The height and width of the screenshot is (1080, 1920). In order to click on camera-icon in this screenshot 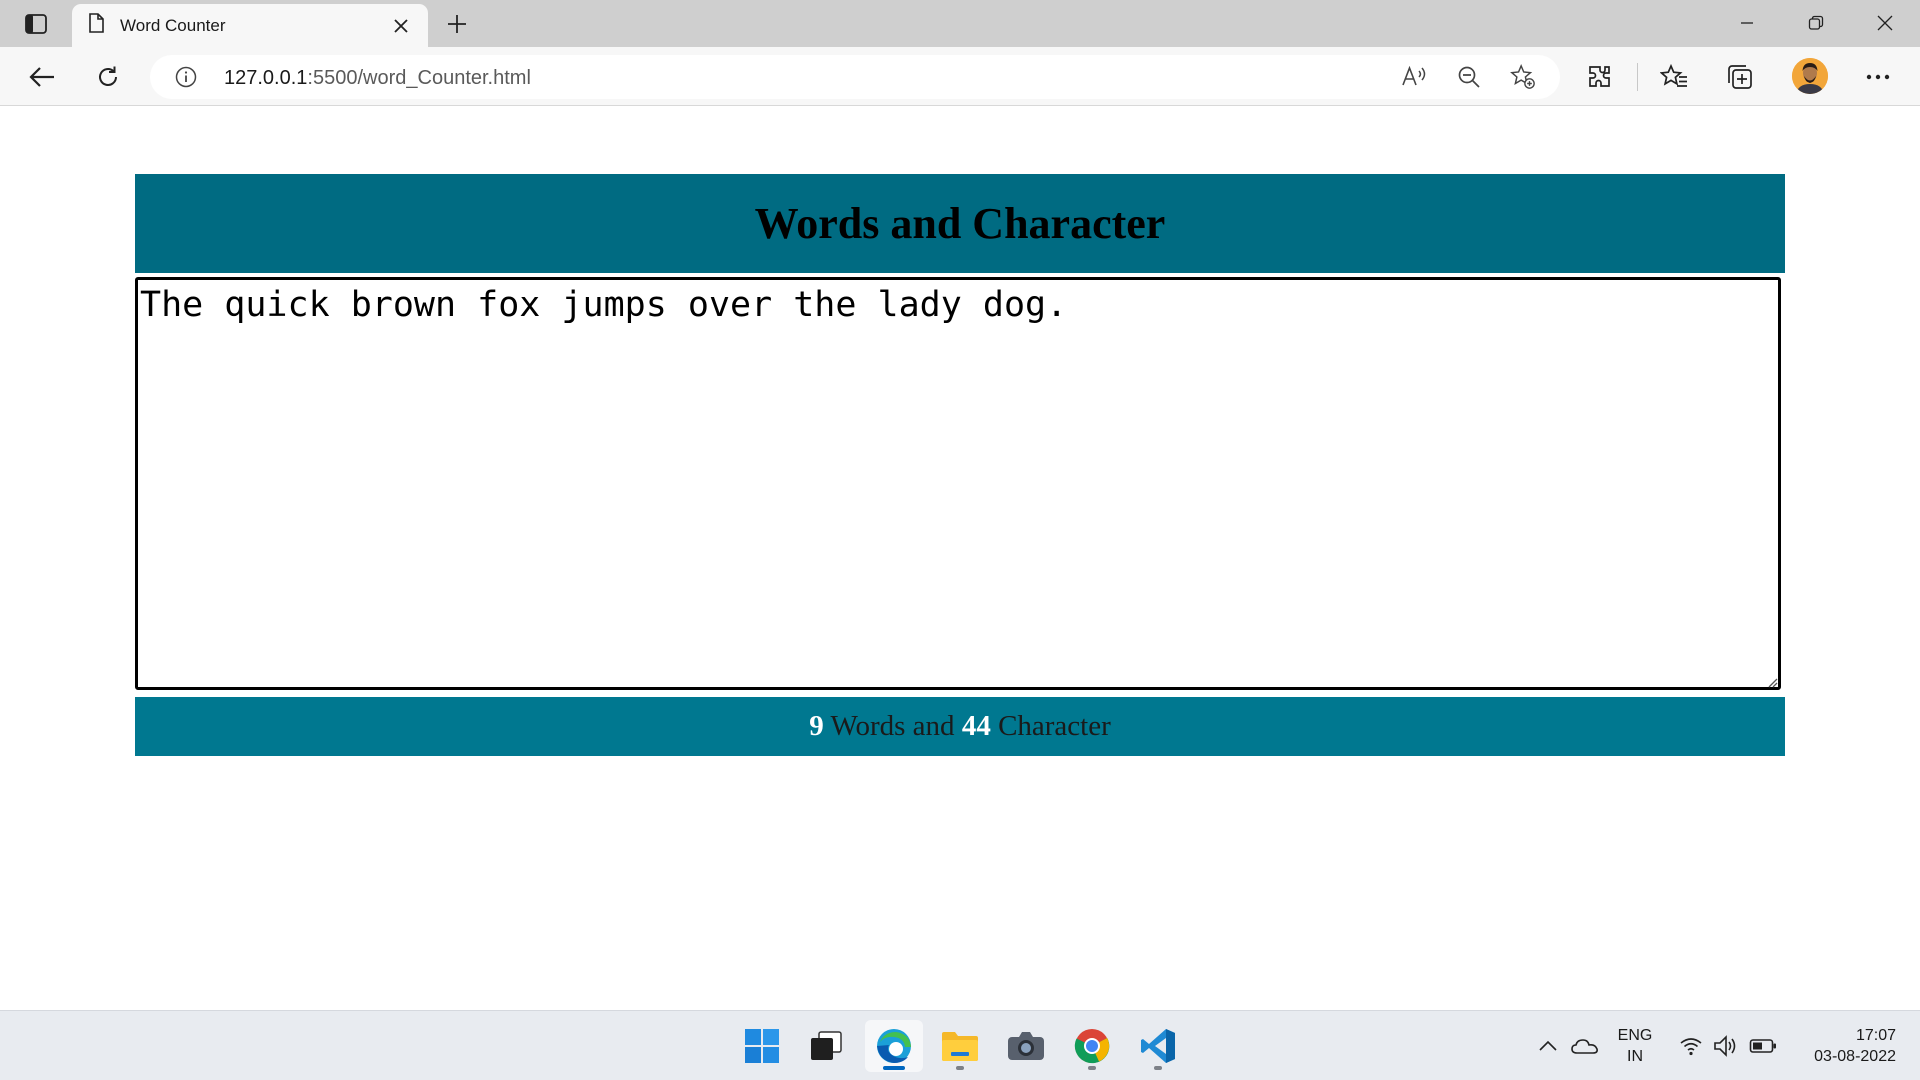, I will do `click(1026, 1046)`.